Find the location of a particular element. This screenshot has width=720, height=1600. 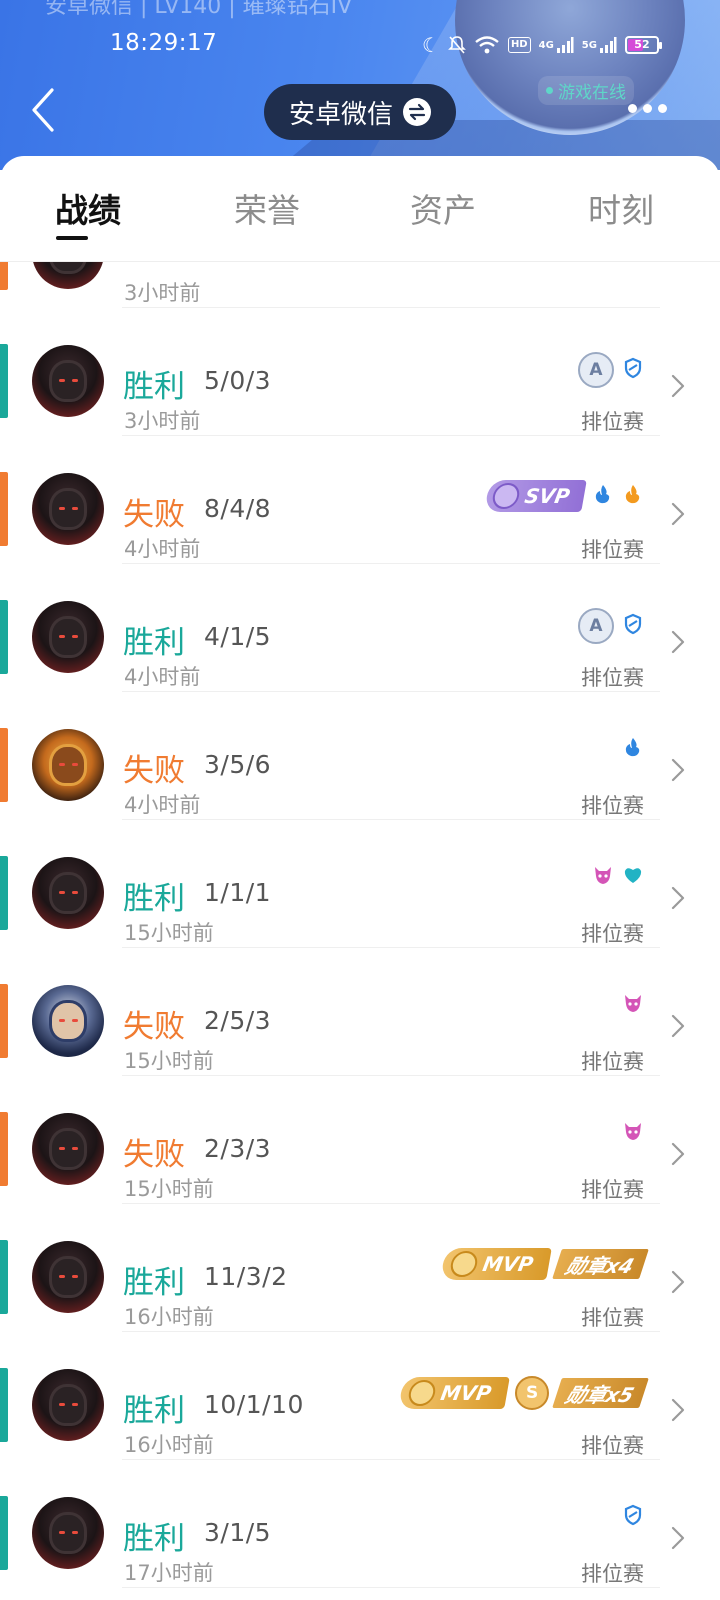

svp-coin-icon is located at coordinates (506, 496).